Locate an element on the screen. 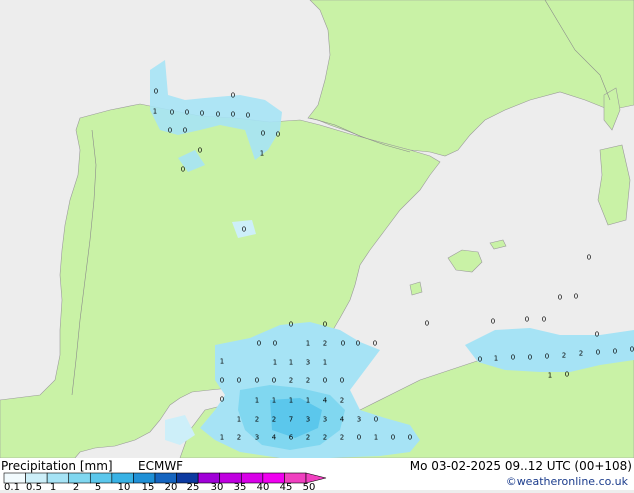  legend-tick-label: 1 is located at coordinates (53, 487).